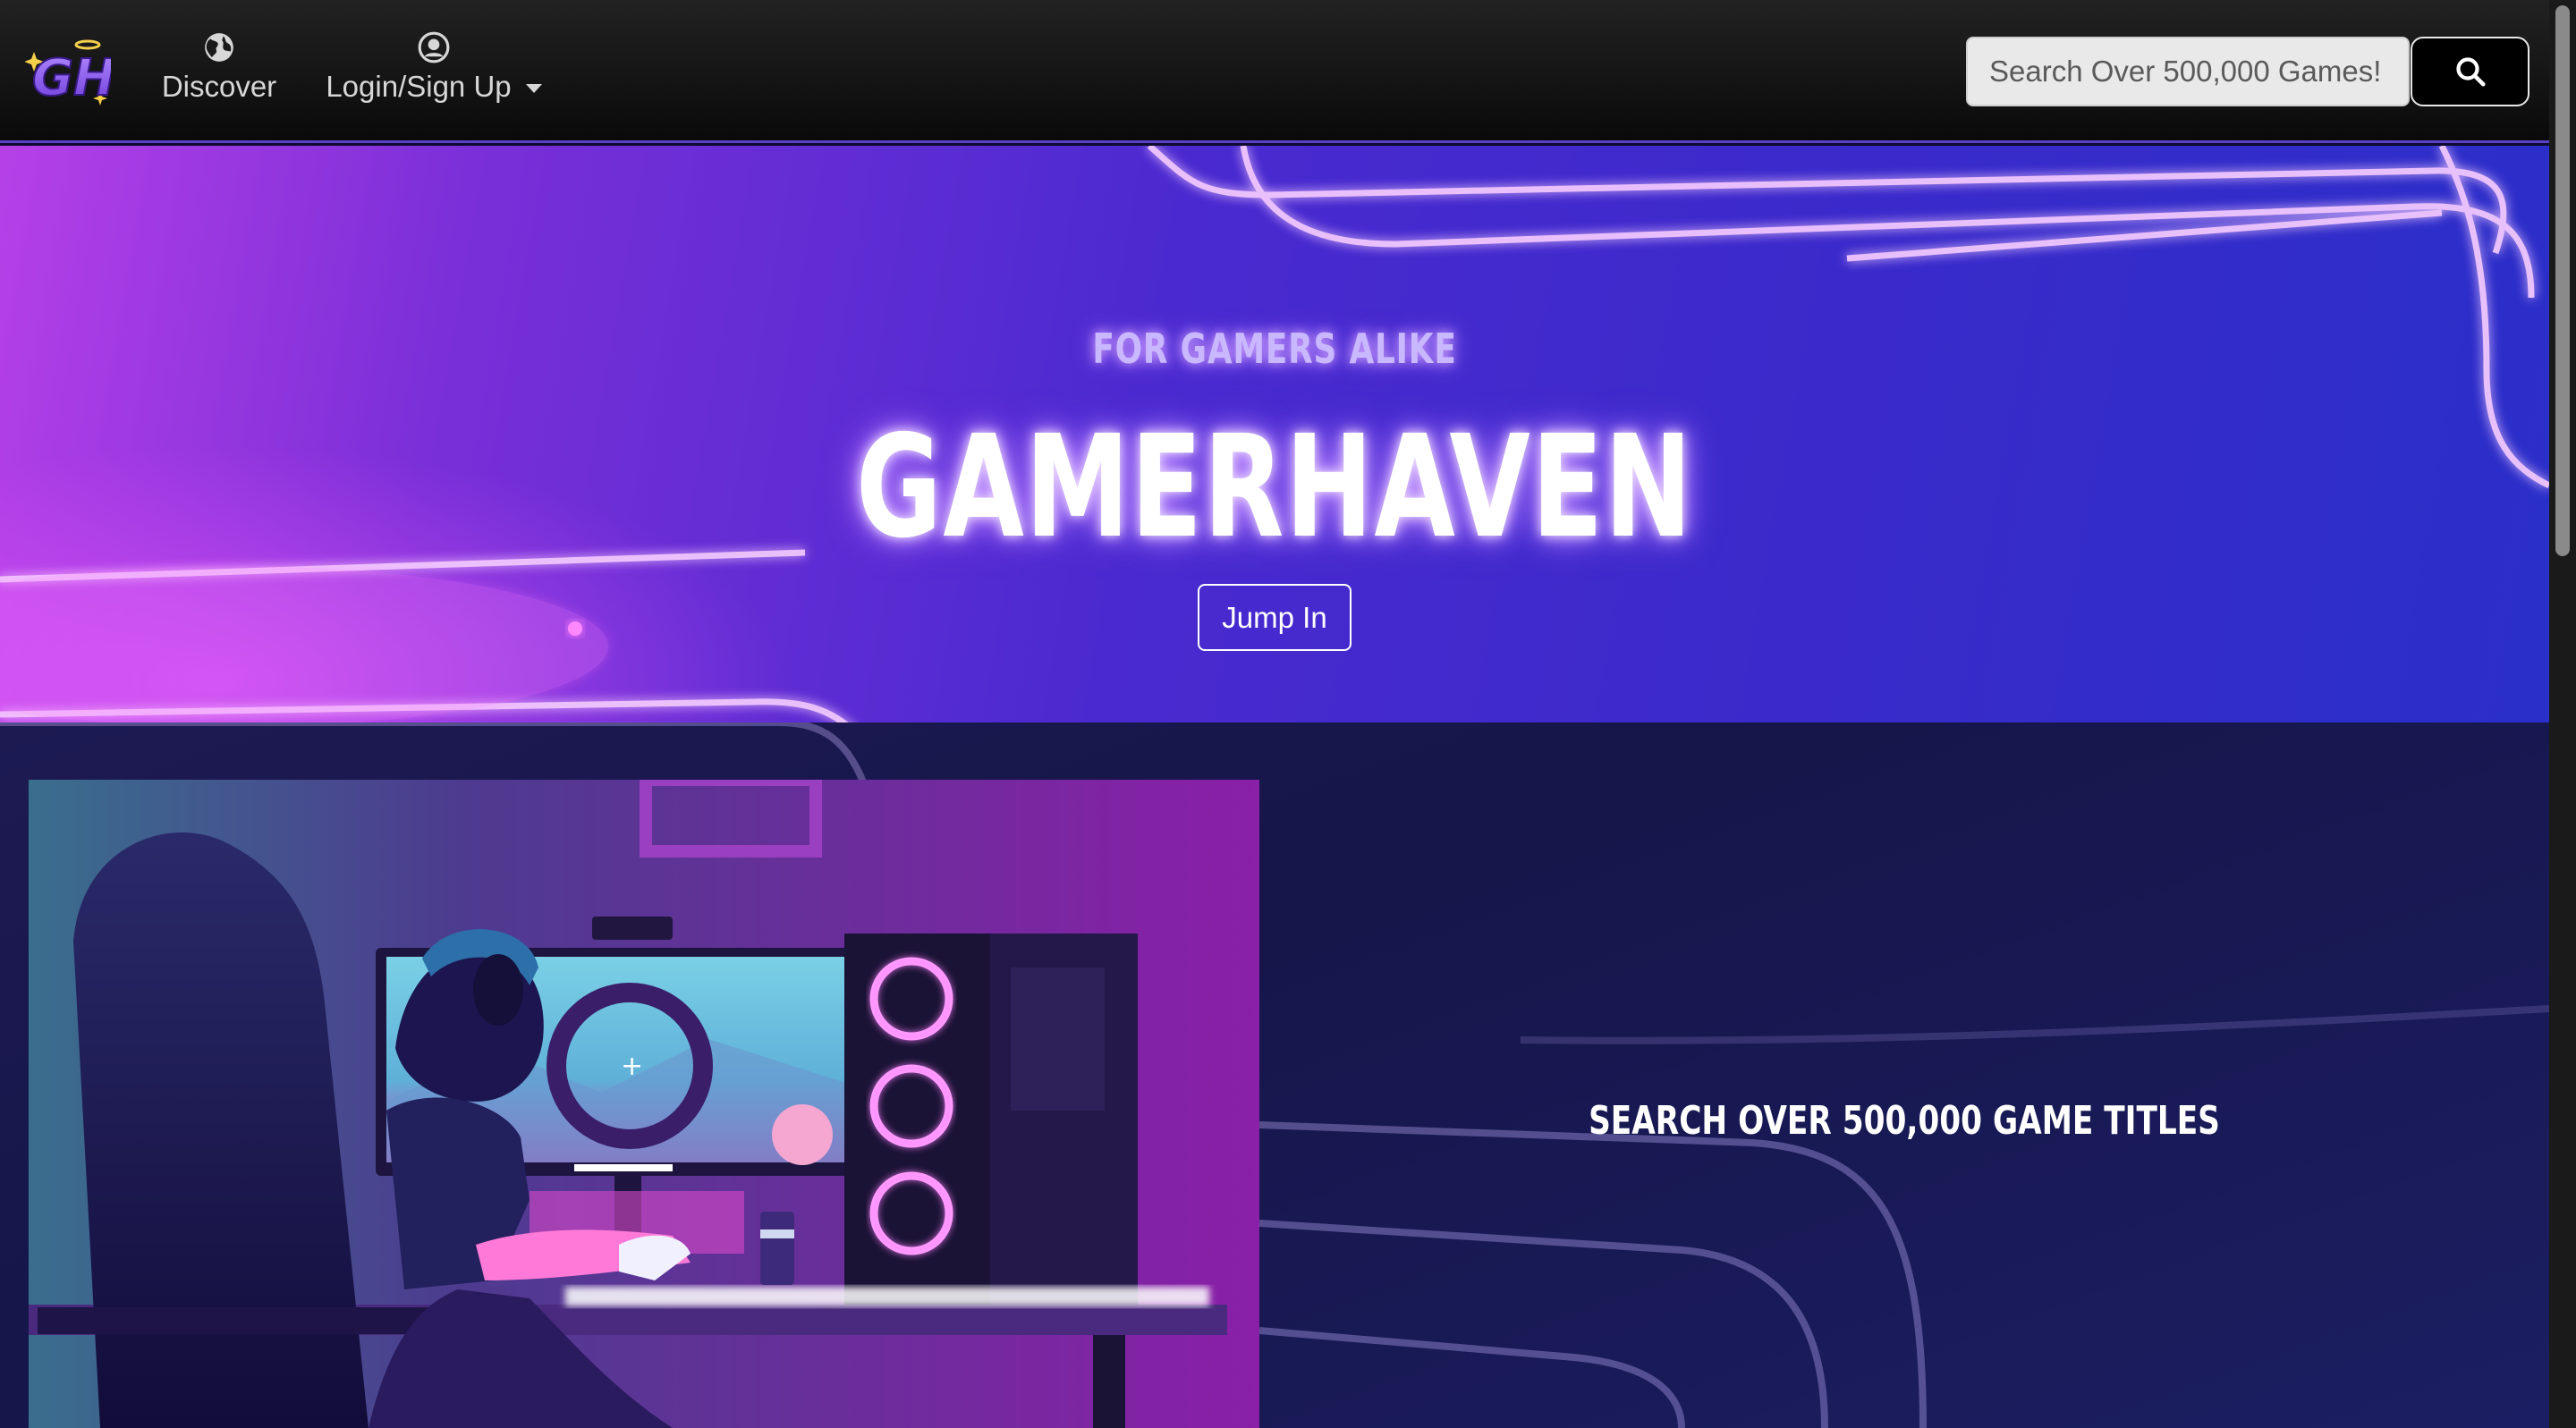  What do you see at coordinates (219, 86) in the screenshot?
I see `nav-discover-label: Discover` at bounding box center [219, 86].